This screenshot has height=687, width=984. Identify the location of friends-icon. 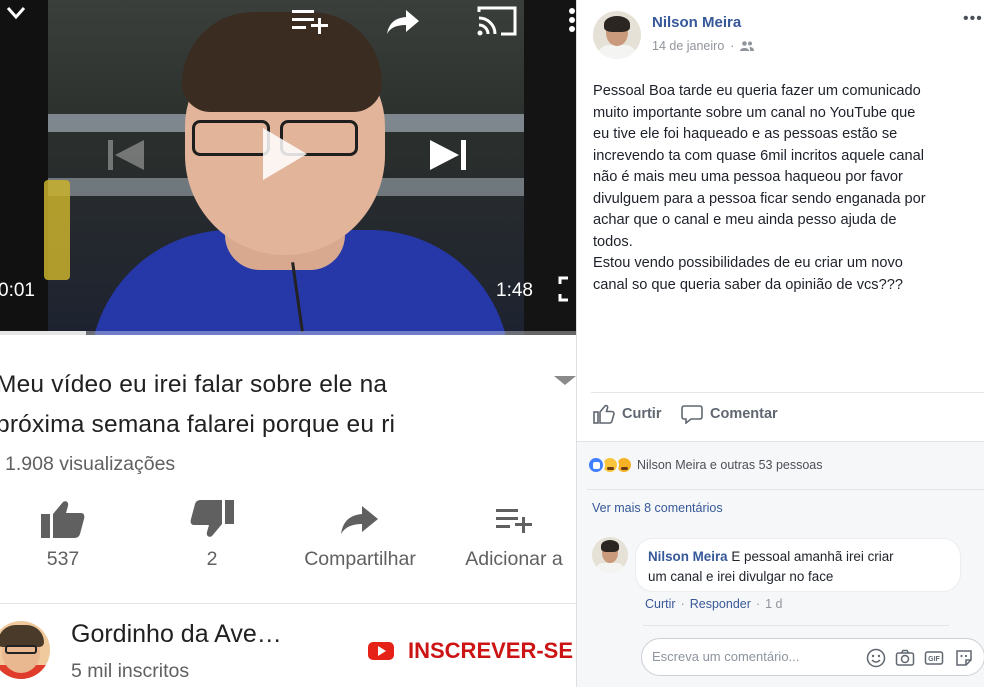
(747, 46).